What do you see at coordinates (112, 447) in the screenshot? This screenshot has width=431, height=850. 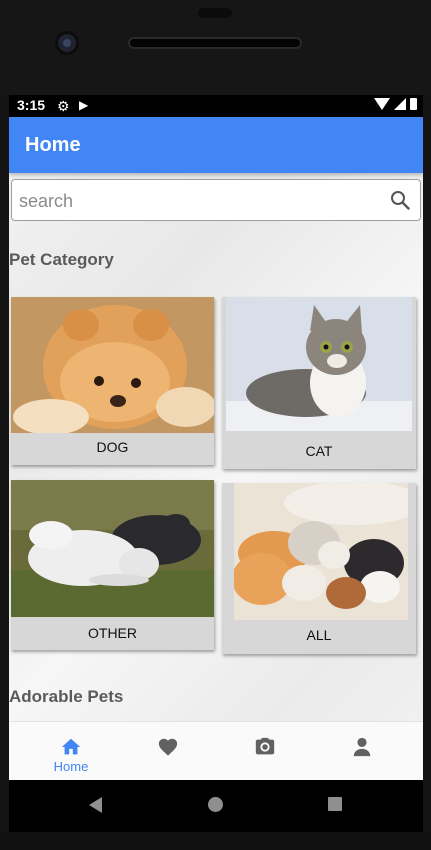 I see `category-label-dog: DOG` at bounding box center [112, 447].